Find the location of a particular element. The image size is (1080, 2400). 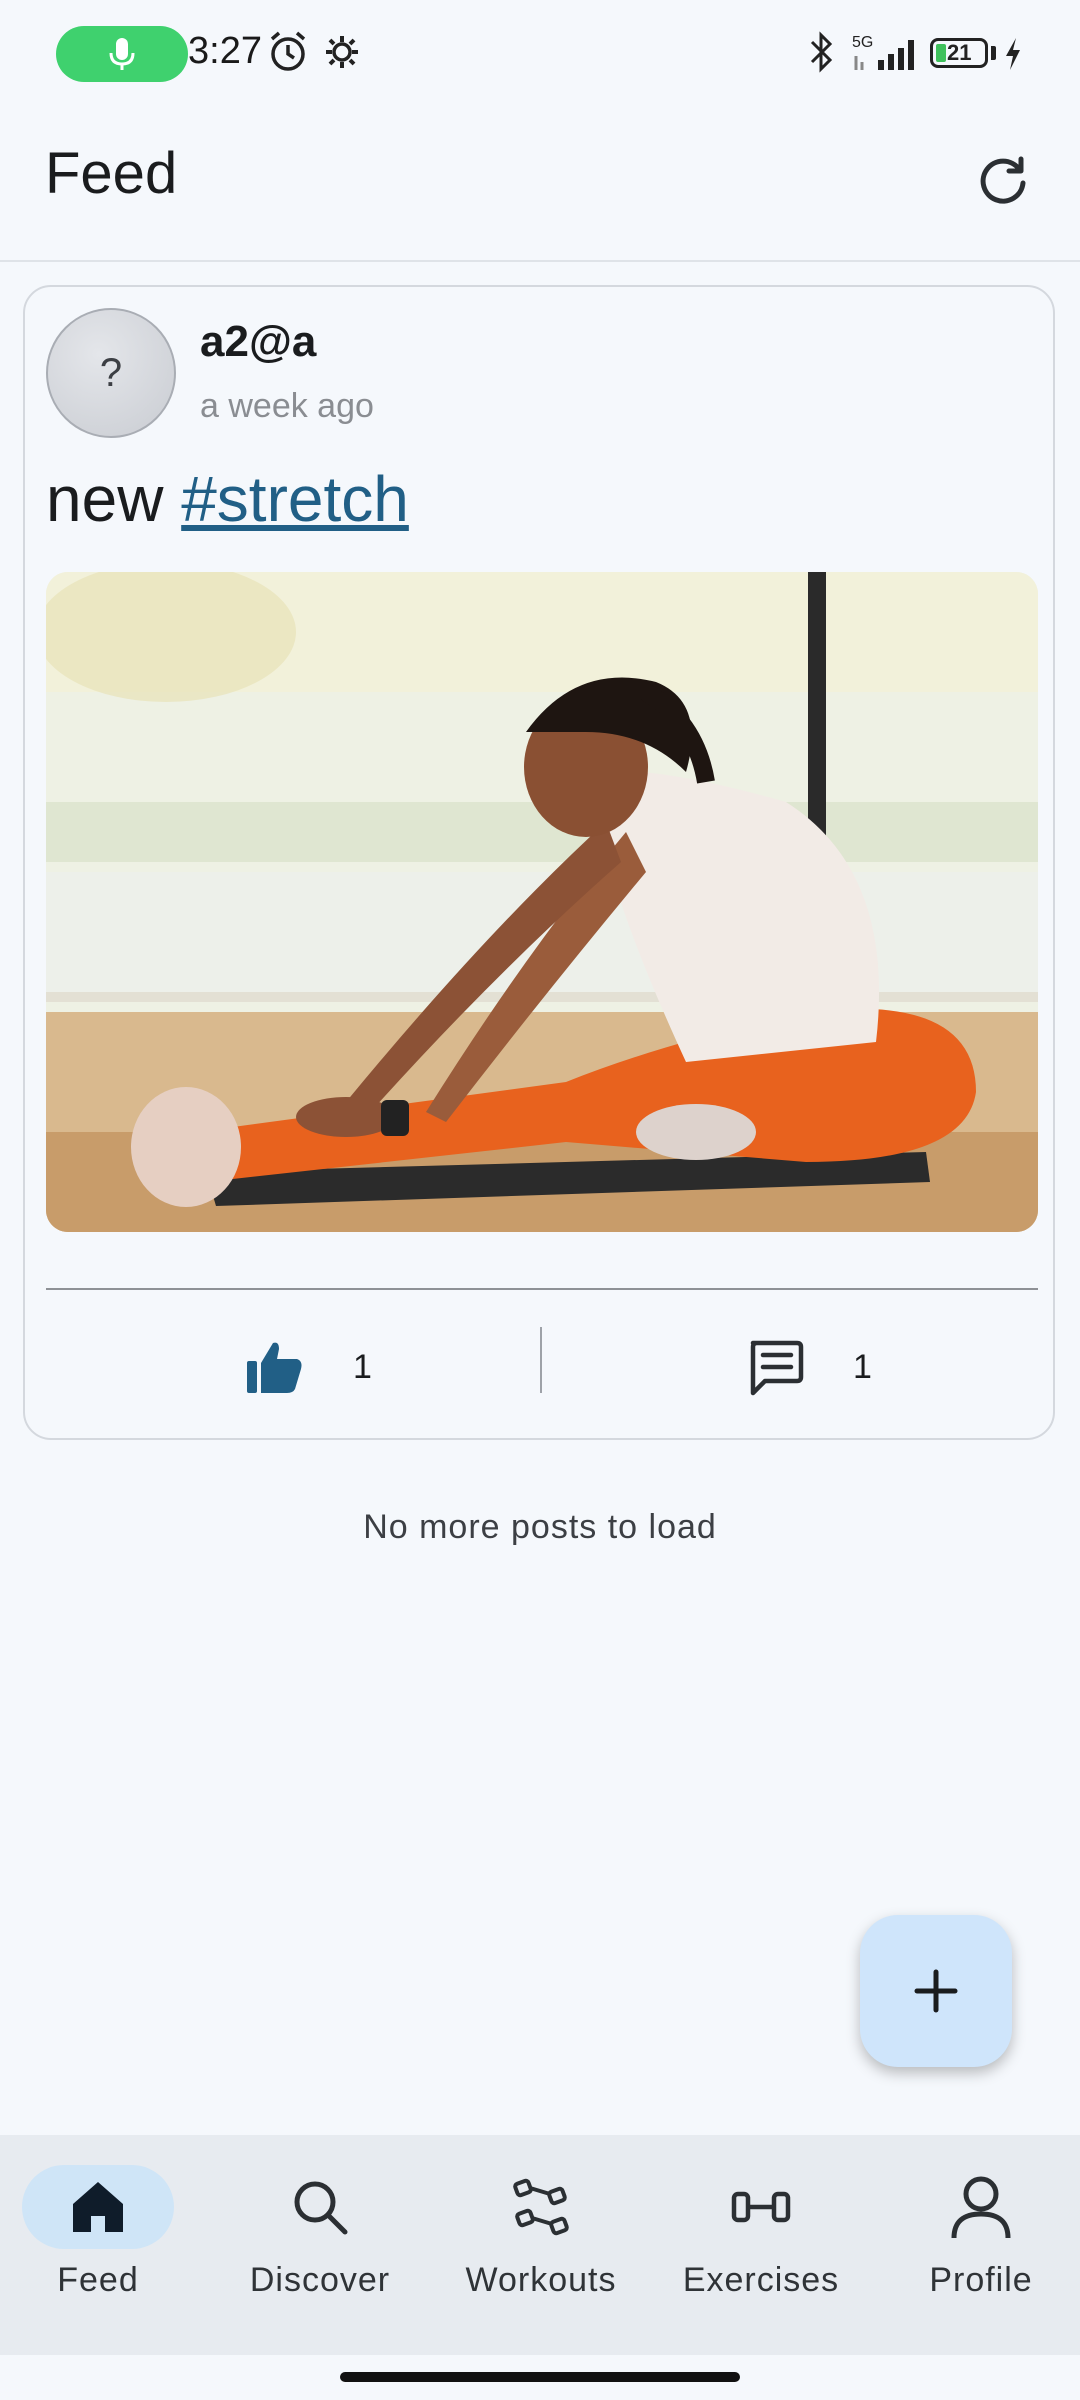

status-time: 3:27 is located at coordinates (225, 51).